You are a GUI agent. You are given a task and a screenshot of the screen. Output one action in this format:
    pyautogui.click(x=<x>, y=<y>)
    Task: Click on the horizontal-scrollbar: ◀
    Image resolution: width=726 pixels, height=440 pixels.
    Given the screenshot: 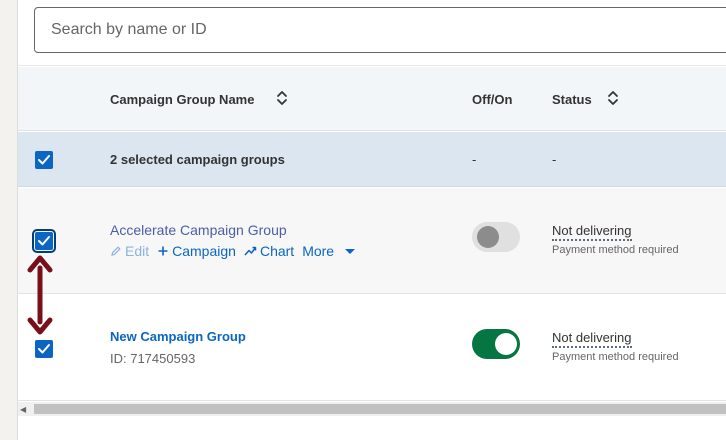 What is the action you would take?
    pyautogui.click(x=372, y=409)
    